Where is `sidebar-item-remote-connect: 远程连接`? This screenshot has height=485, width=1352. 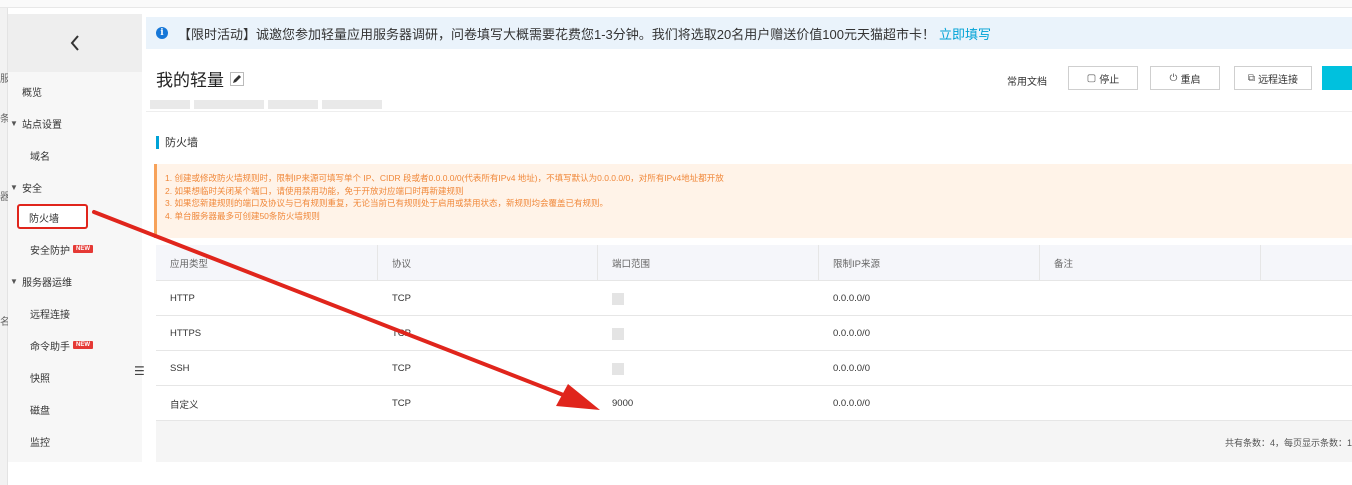 sidebar-item-remote-connect: 远程连接 is located at coordinates (75, 313).